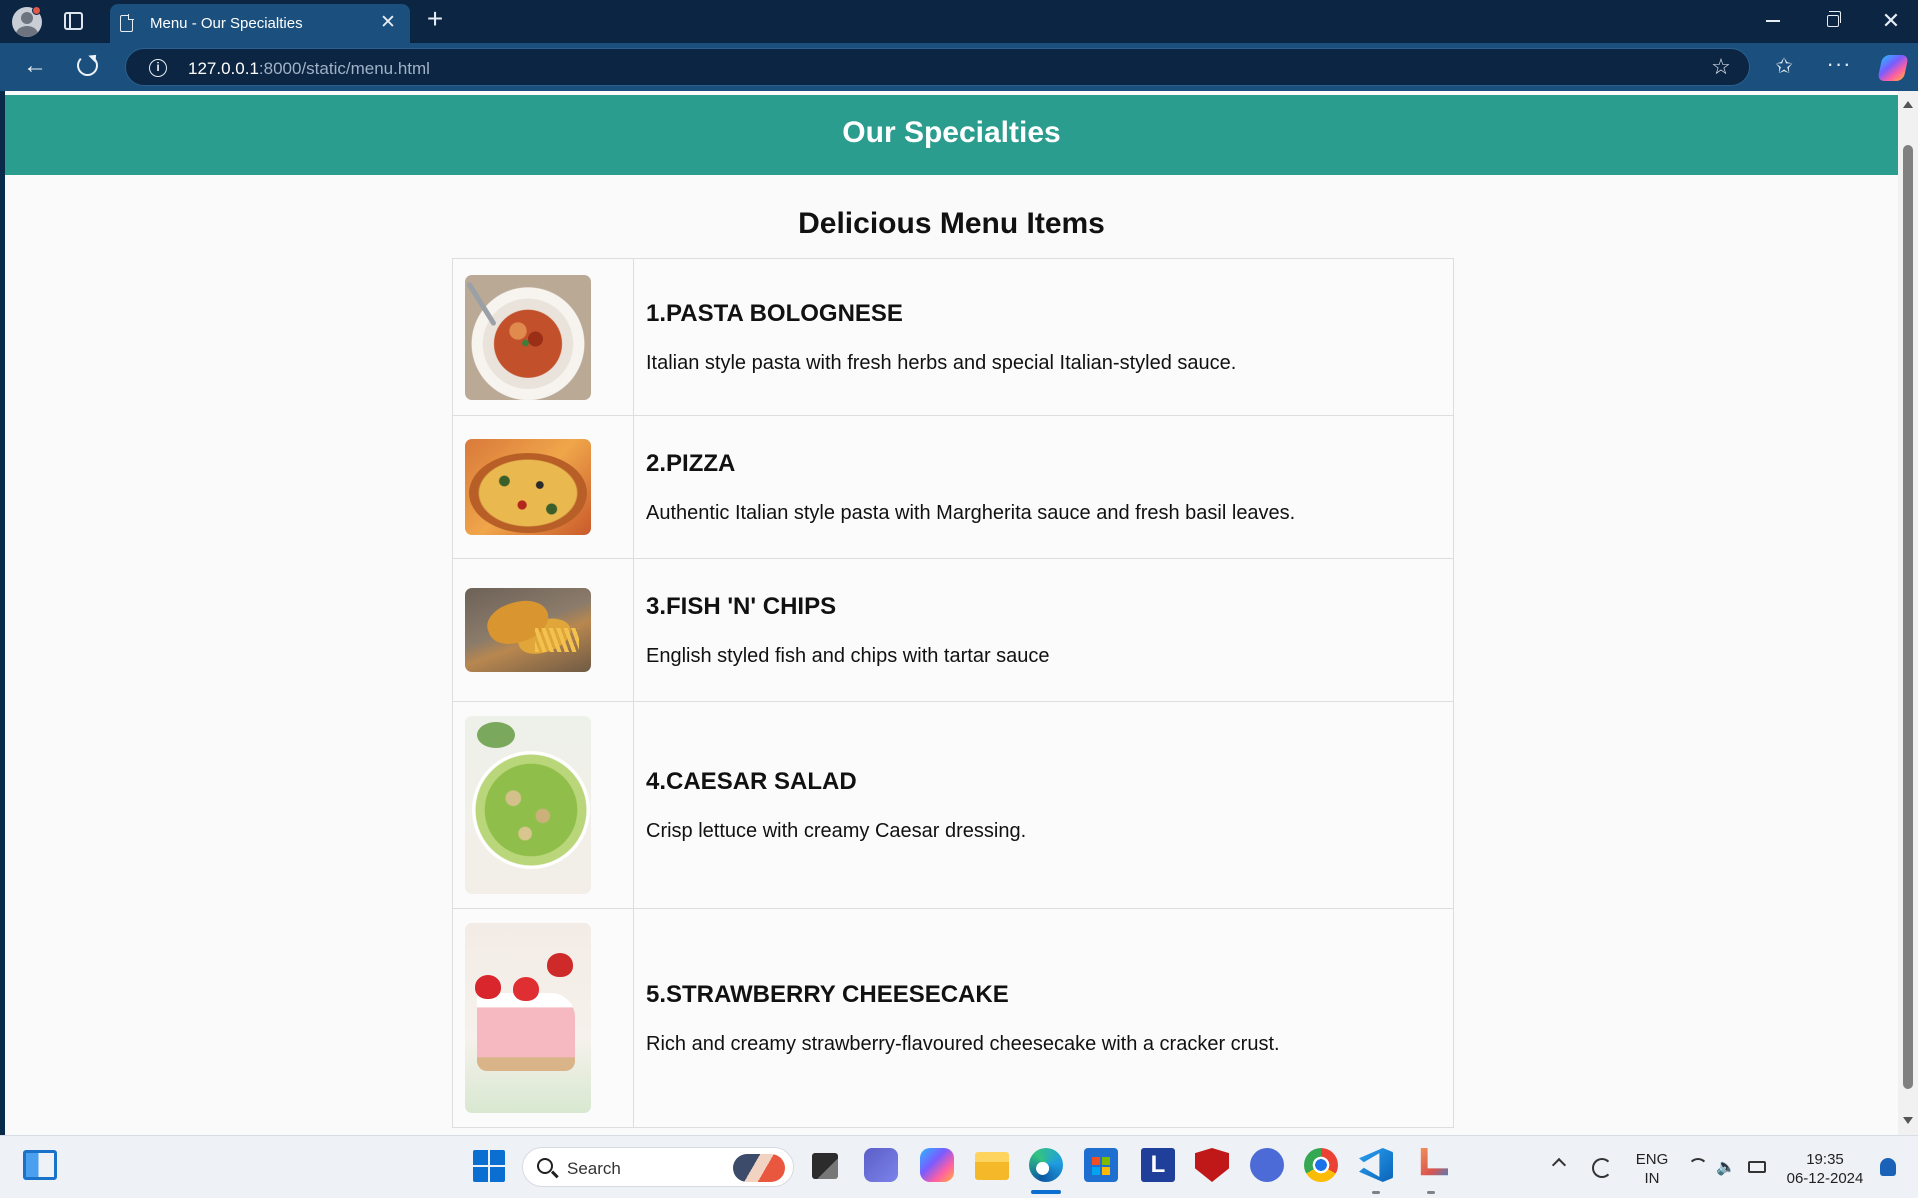 This screenshot has width=1918, height=1198. I want to click on workspaces-icon, so click(73, 21).